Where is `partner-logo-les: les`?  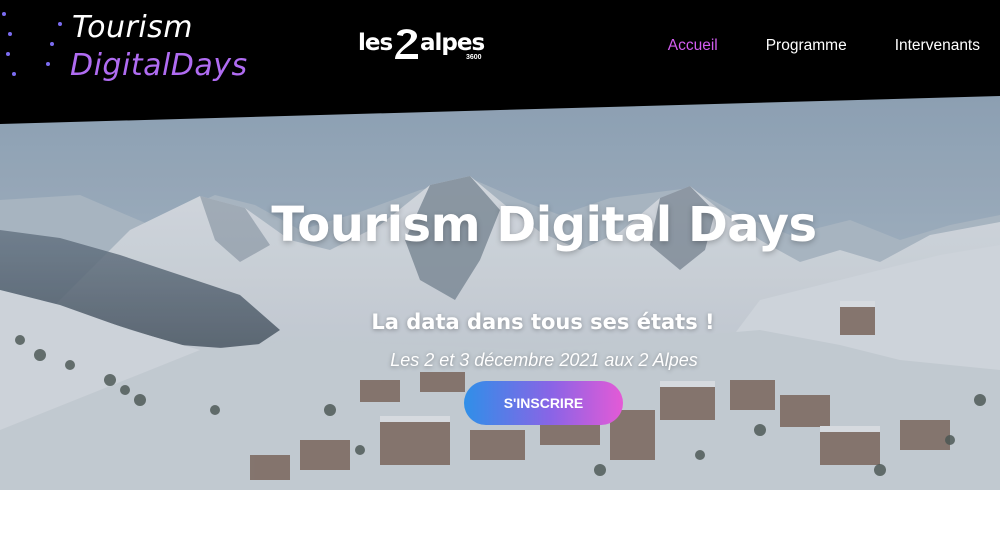
partner-logo-les: les is located at coordinates (375, 43).